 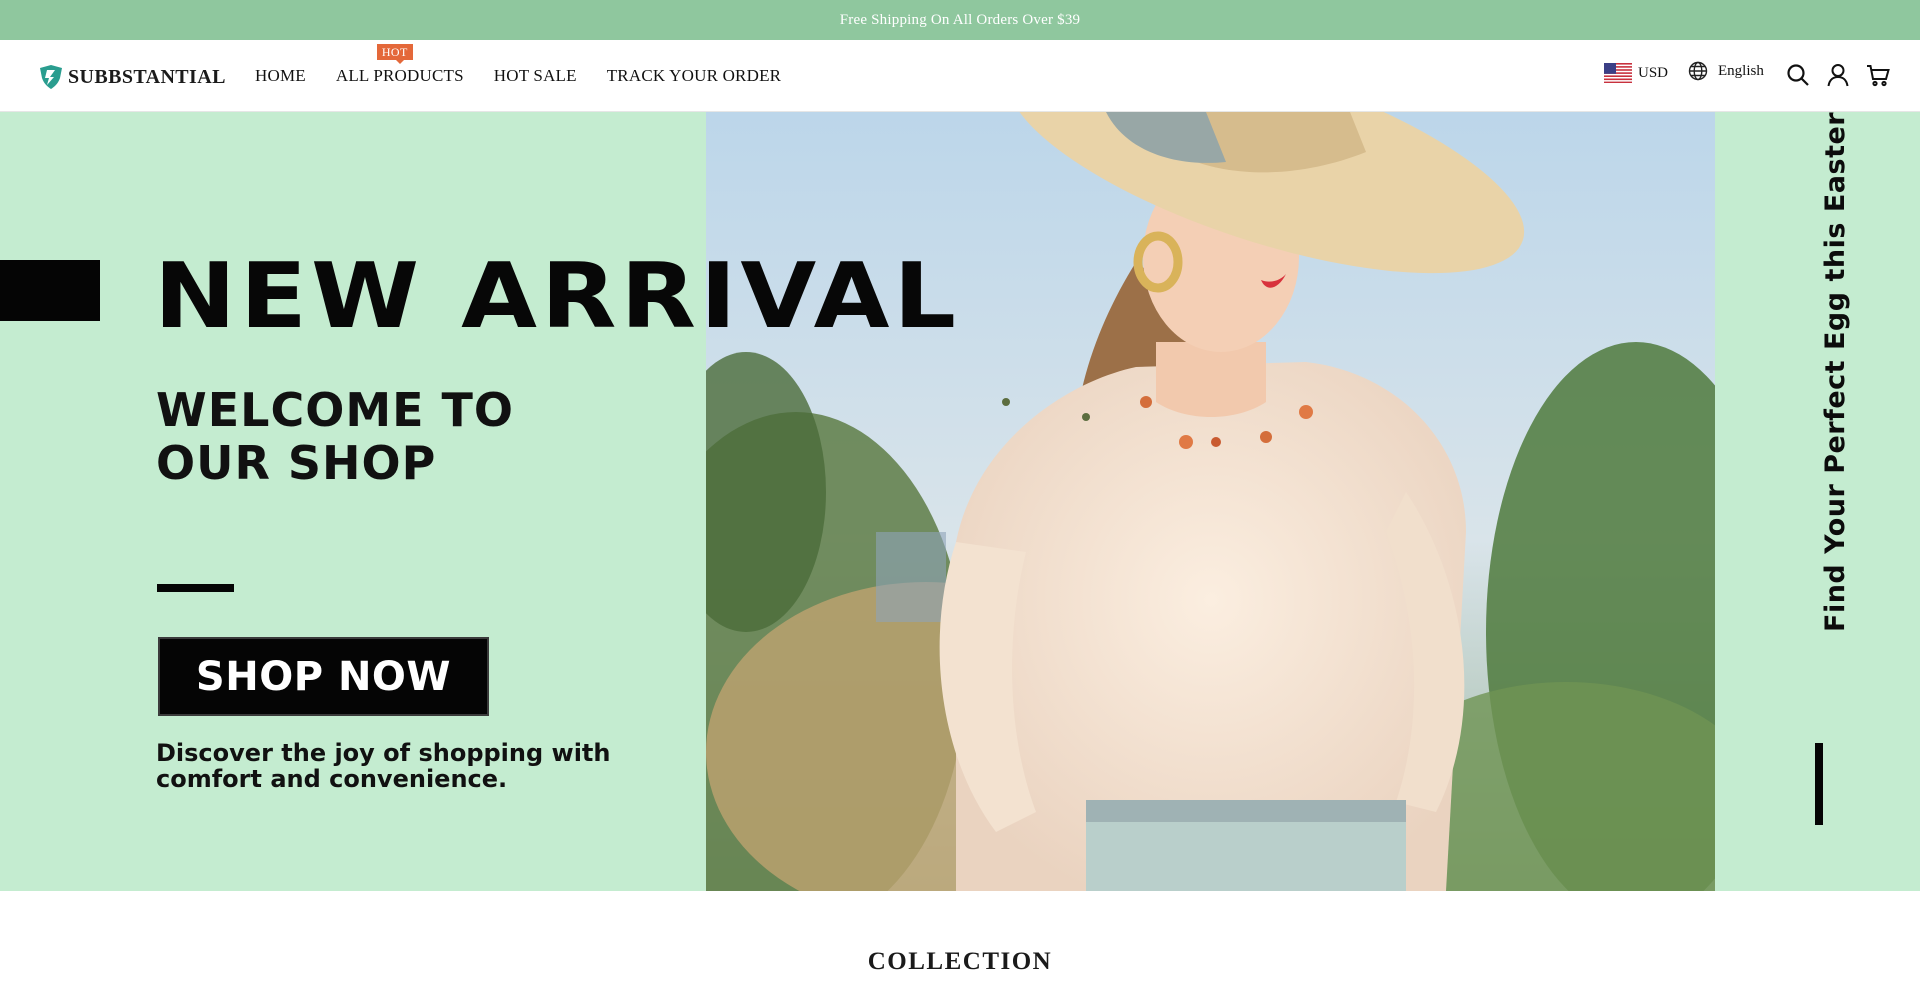 I want to click on nav-hot-sale: HOT SALE, so click(x=535, y=76).